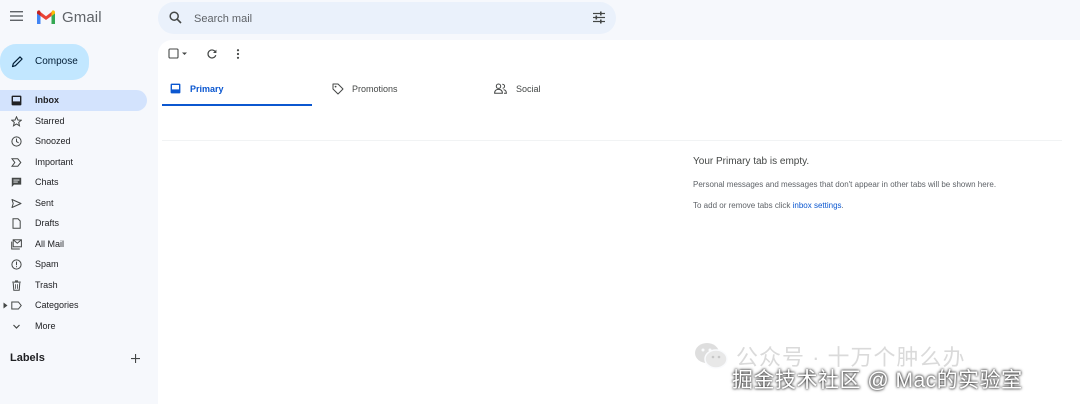 Image resolution: width=1080 pixels, height=404 pixels. Describe the element at coordinates (46, 17) in the screenshot. I see `gmail-m-icon` at that location.